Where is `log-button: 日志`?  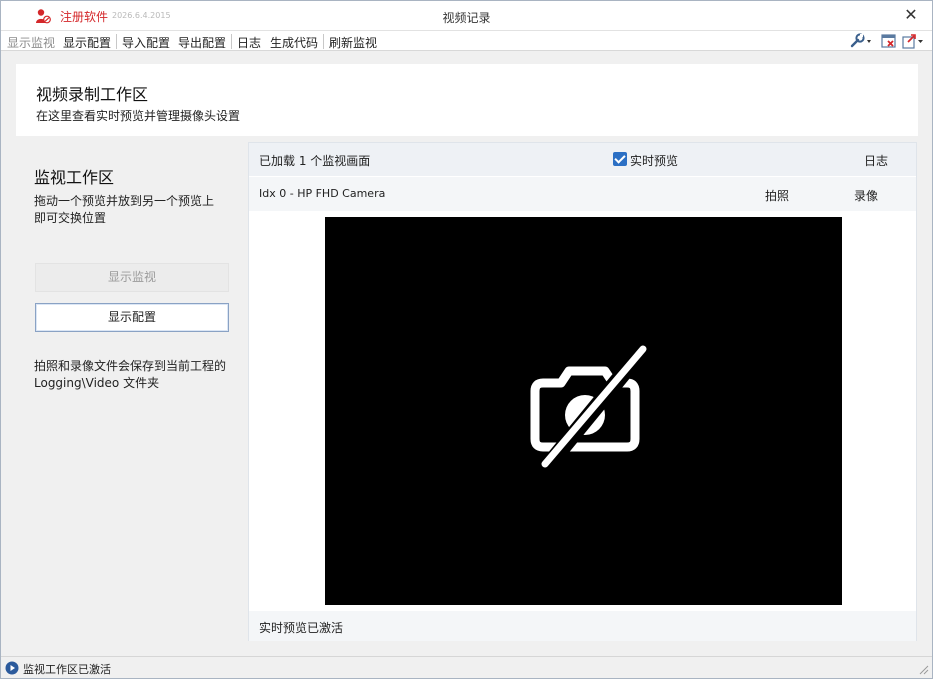
log-button: 日志 is located at coordinates (876, 160).